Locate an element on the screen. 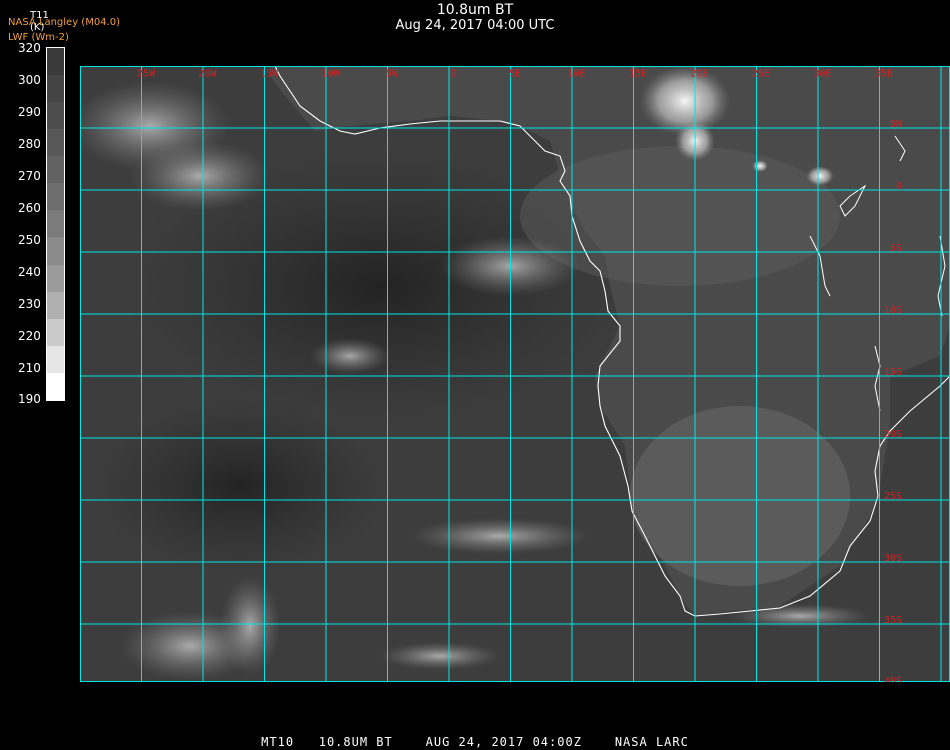 The image size is (950, 750). longitude-label: 20E is located at coordinates (699, 73).